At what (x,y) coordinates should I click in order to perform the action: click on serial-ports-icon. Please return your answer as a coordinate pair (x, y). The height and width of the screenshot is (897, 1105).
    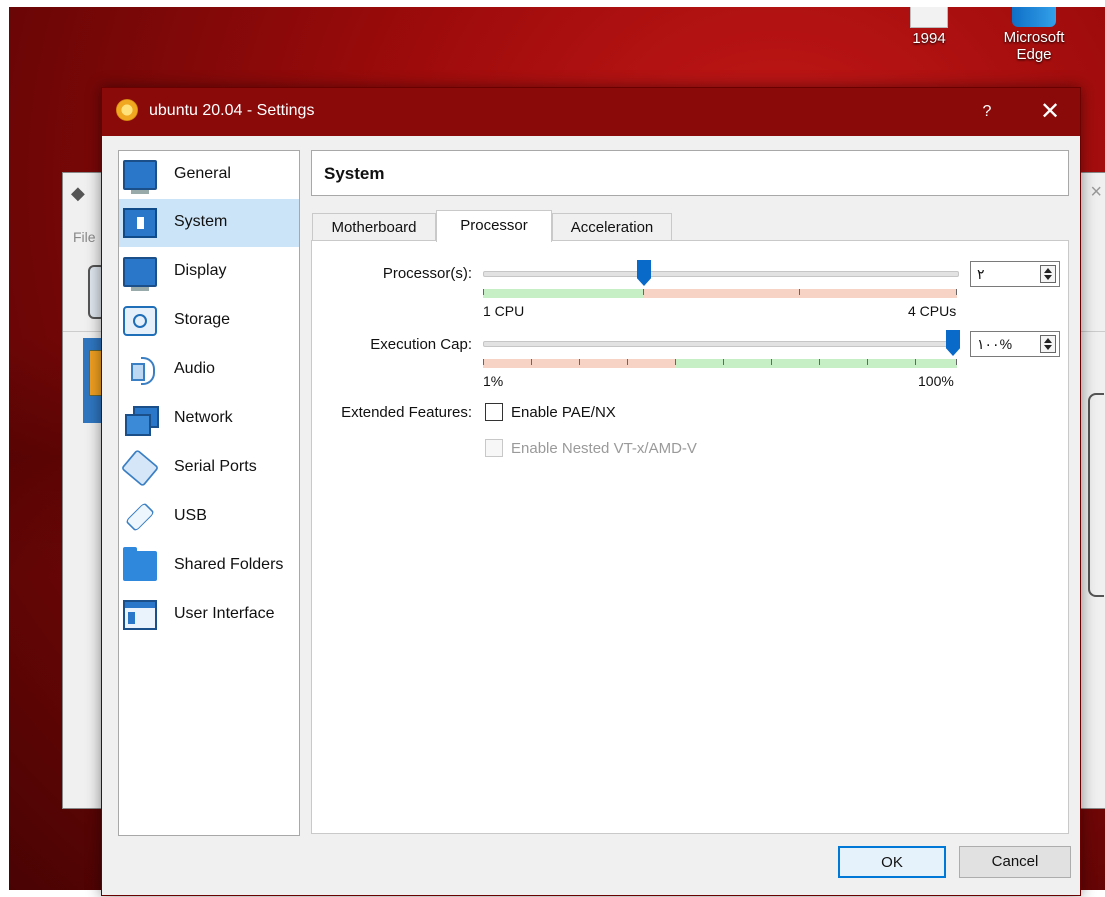
    Looking at the image, I should click on (140, 468).